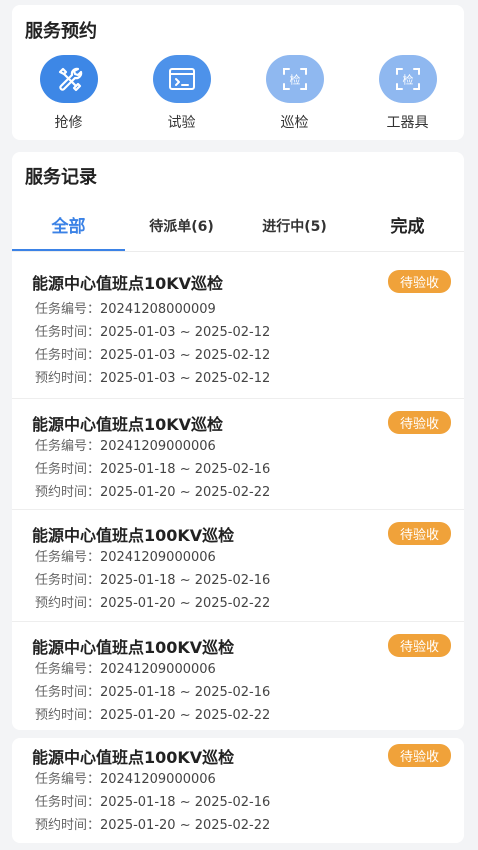 The image size is (478, 850). What do you see at coordinates (61, 31) in the screenshot?
I see `service-booking-title: 服务预约` at bounding box center [61, 31].